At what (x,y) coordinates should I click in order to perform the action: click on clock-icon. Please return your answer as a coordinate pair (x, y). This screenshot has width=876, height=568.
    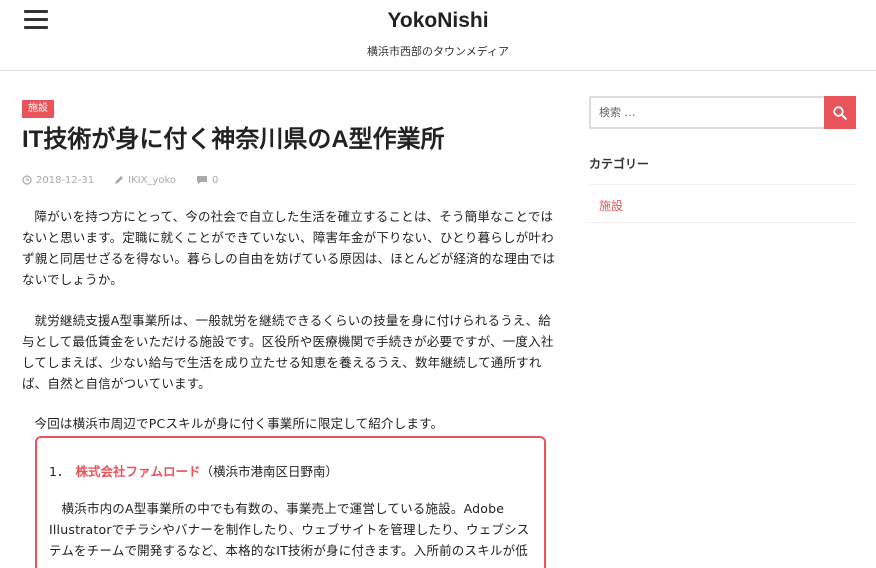
    Looking at the image, I should click on (27, 180).